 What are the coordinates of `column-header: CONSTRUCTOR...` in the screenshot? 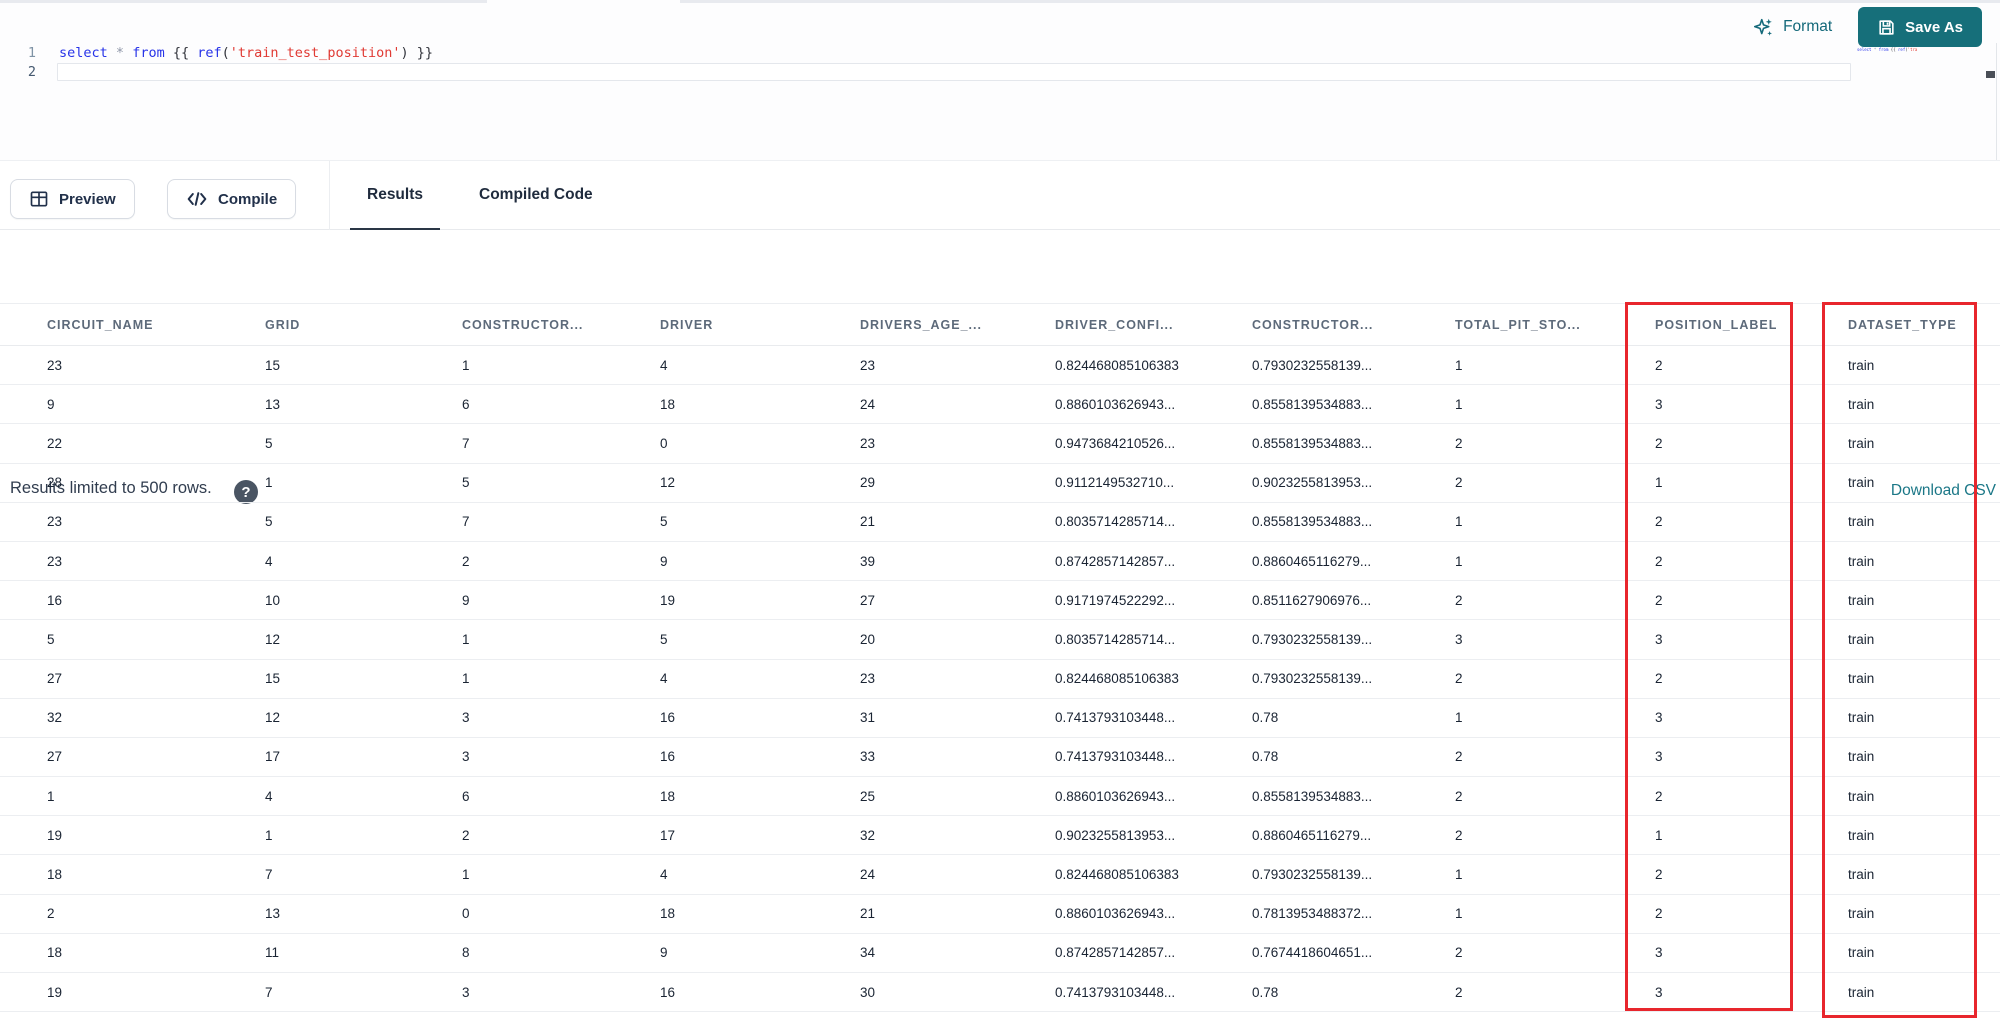 It's located at (1306, 324).